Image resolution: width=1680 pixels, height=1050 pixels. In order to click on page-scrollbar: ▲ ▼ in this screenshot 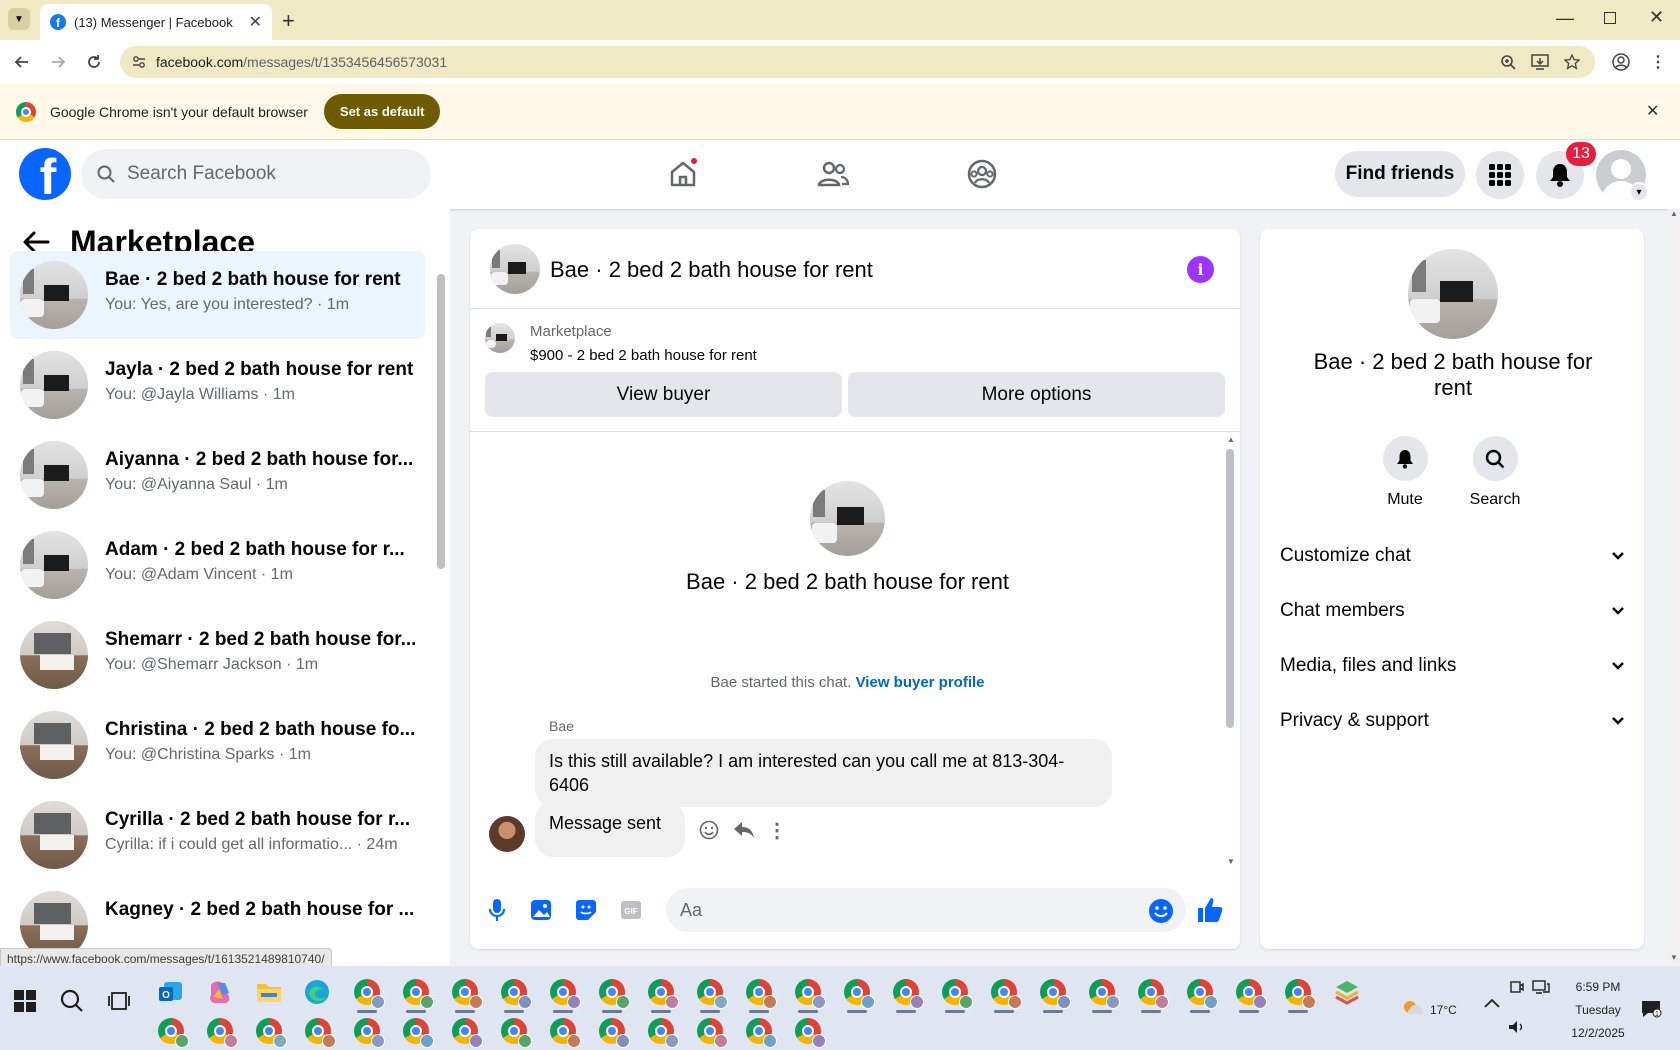, I will do `click(1674, 587)`.